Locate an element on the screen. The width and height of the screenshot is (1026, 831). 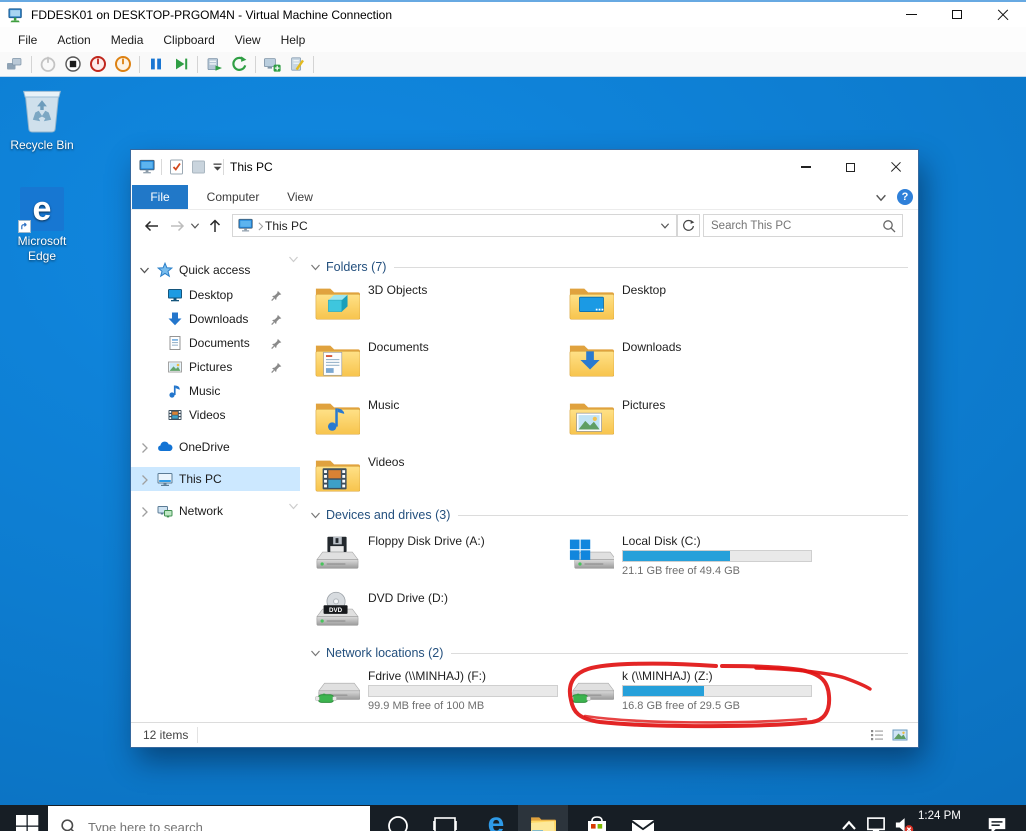
taskbar-file-explorer-active is located at coordinates (543, 818).